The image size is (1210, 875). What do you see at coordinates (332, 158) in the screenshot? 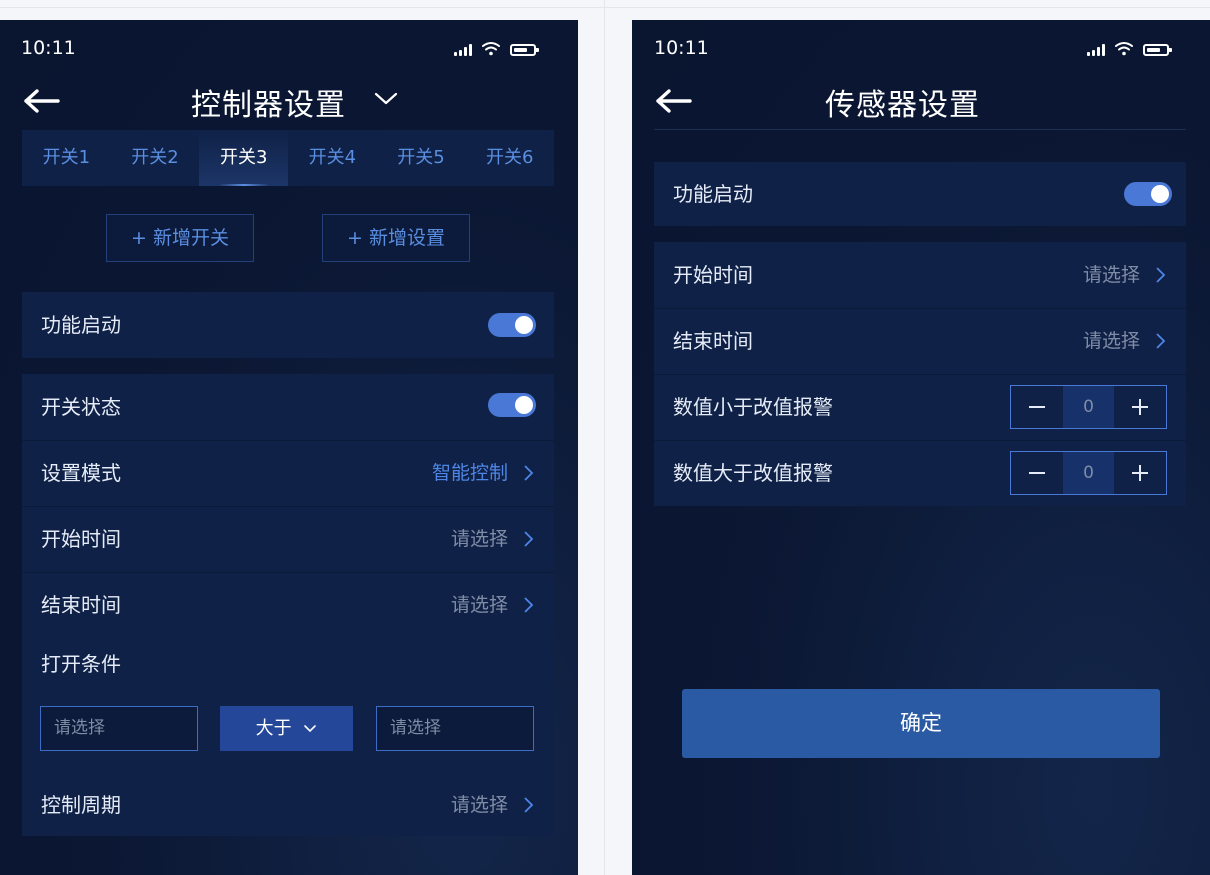
I see `tab-switch-4: 开关4` at bounding box center [332, 158].